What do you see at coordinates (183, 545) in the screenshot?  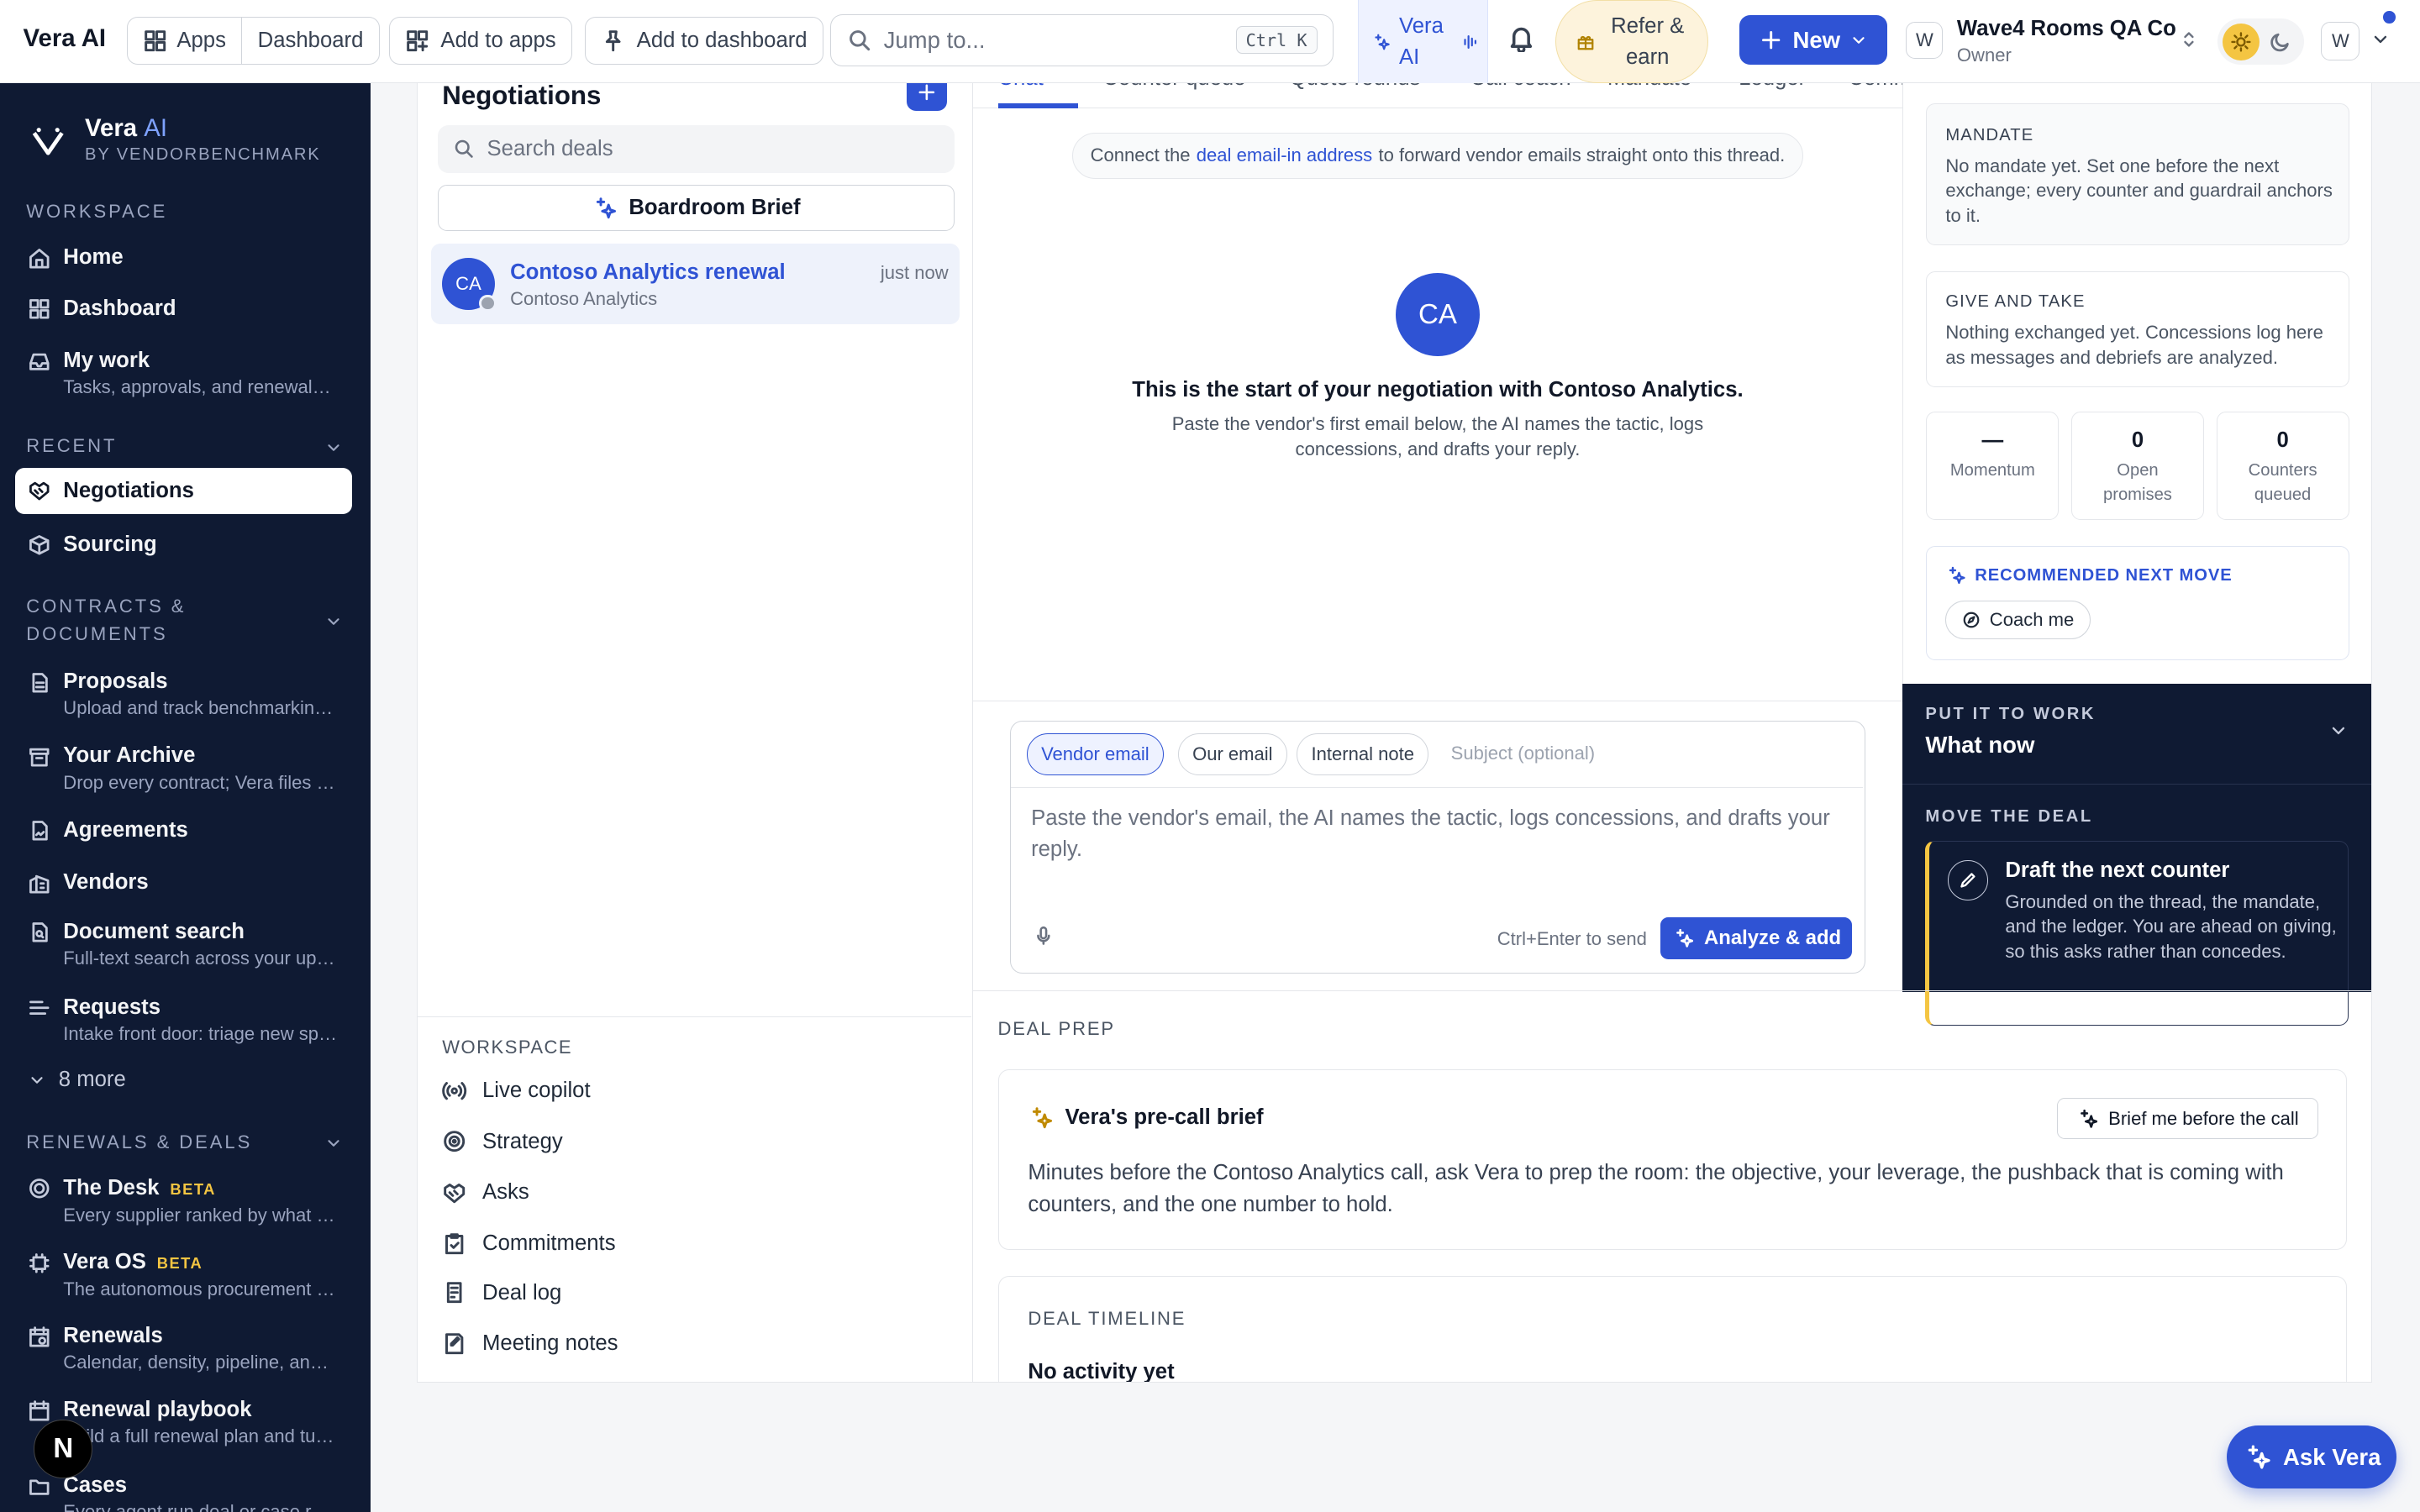 I see `sidebar-item-sourcing: Sourcing` at bounding box center [183, 545].